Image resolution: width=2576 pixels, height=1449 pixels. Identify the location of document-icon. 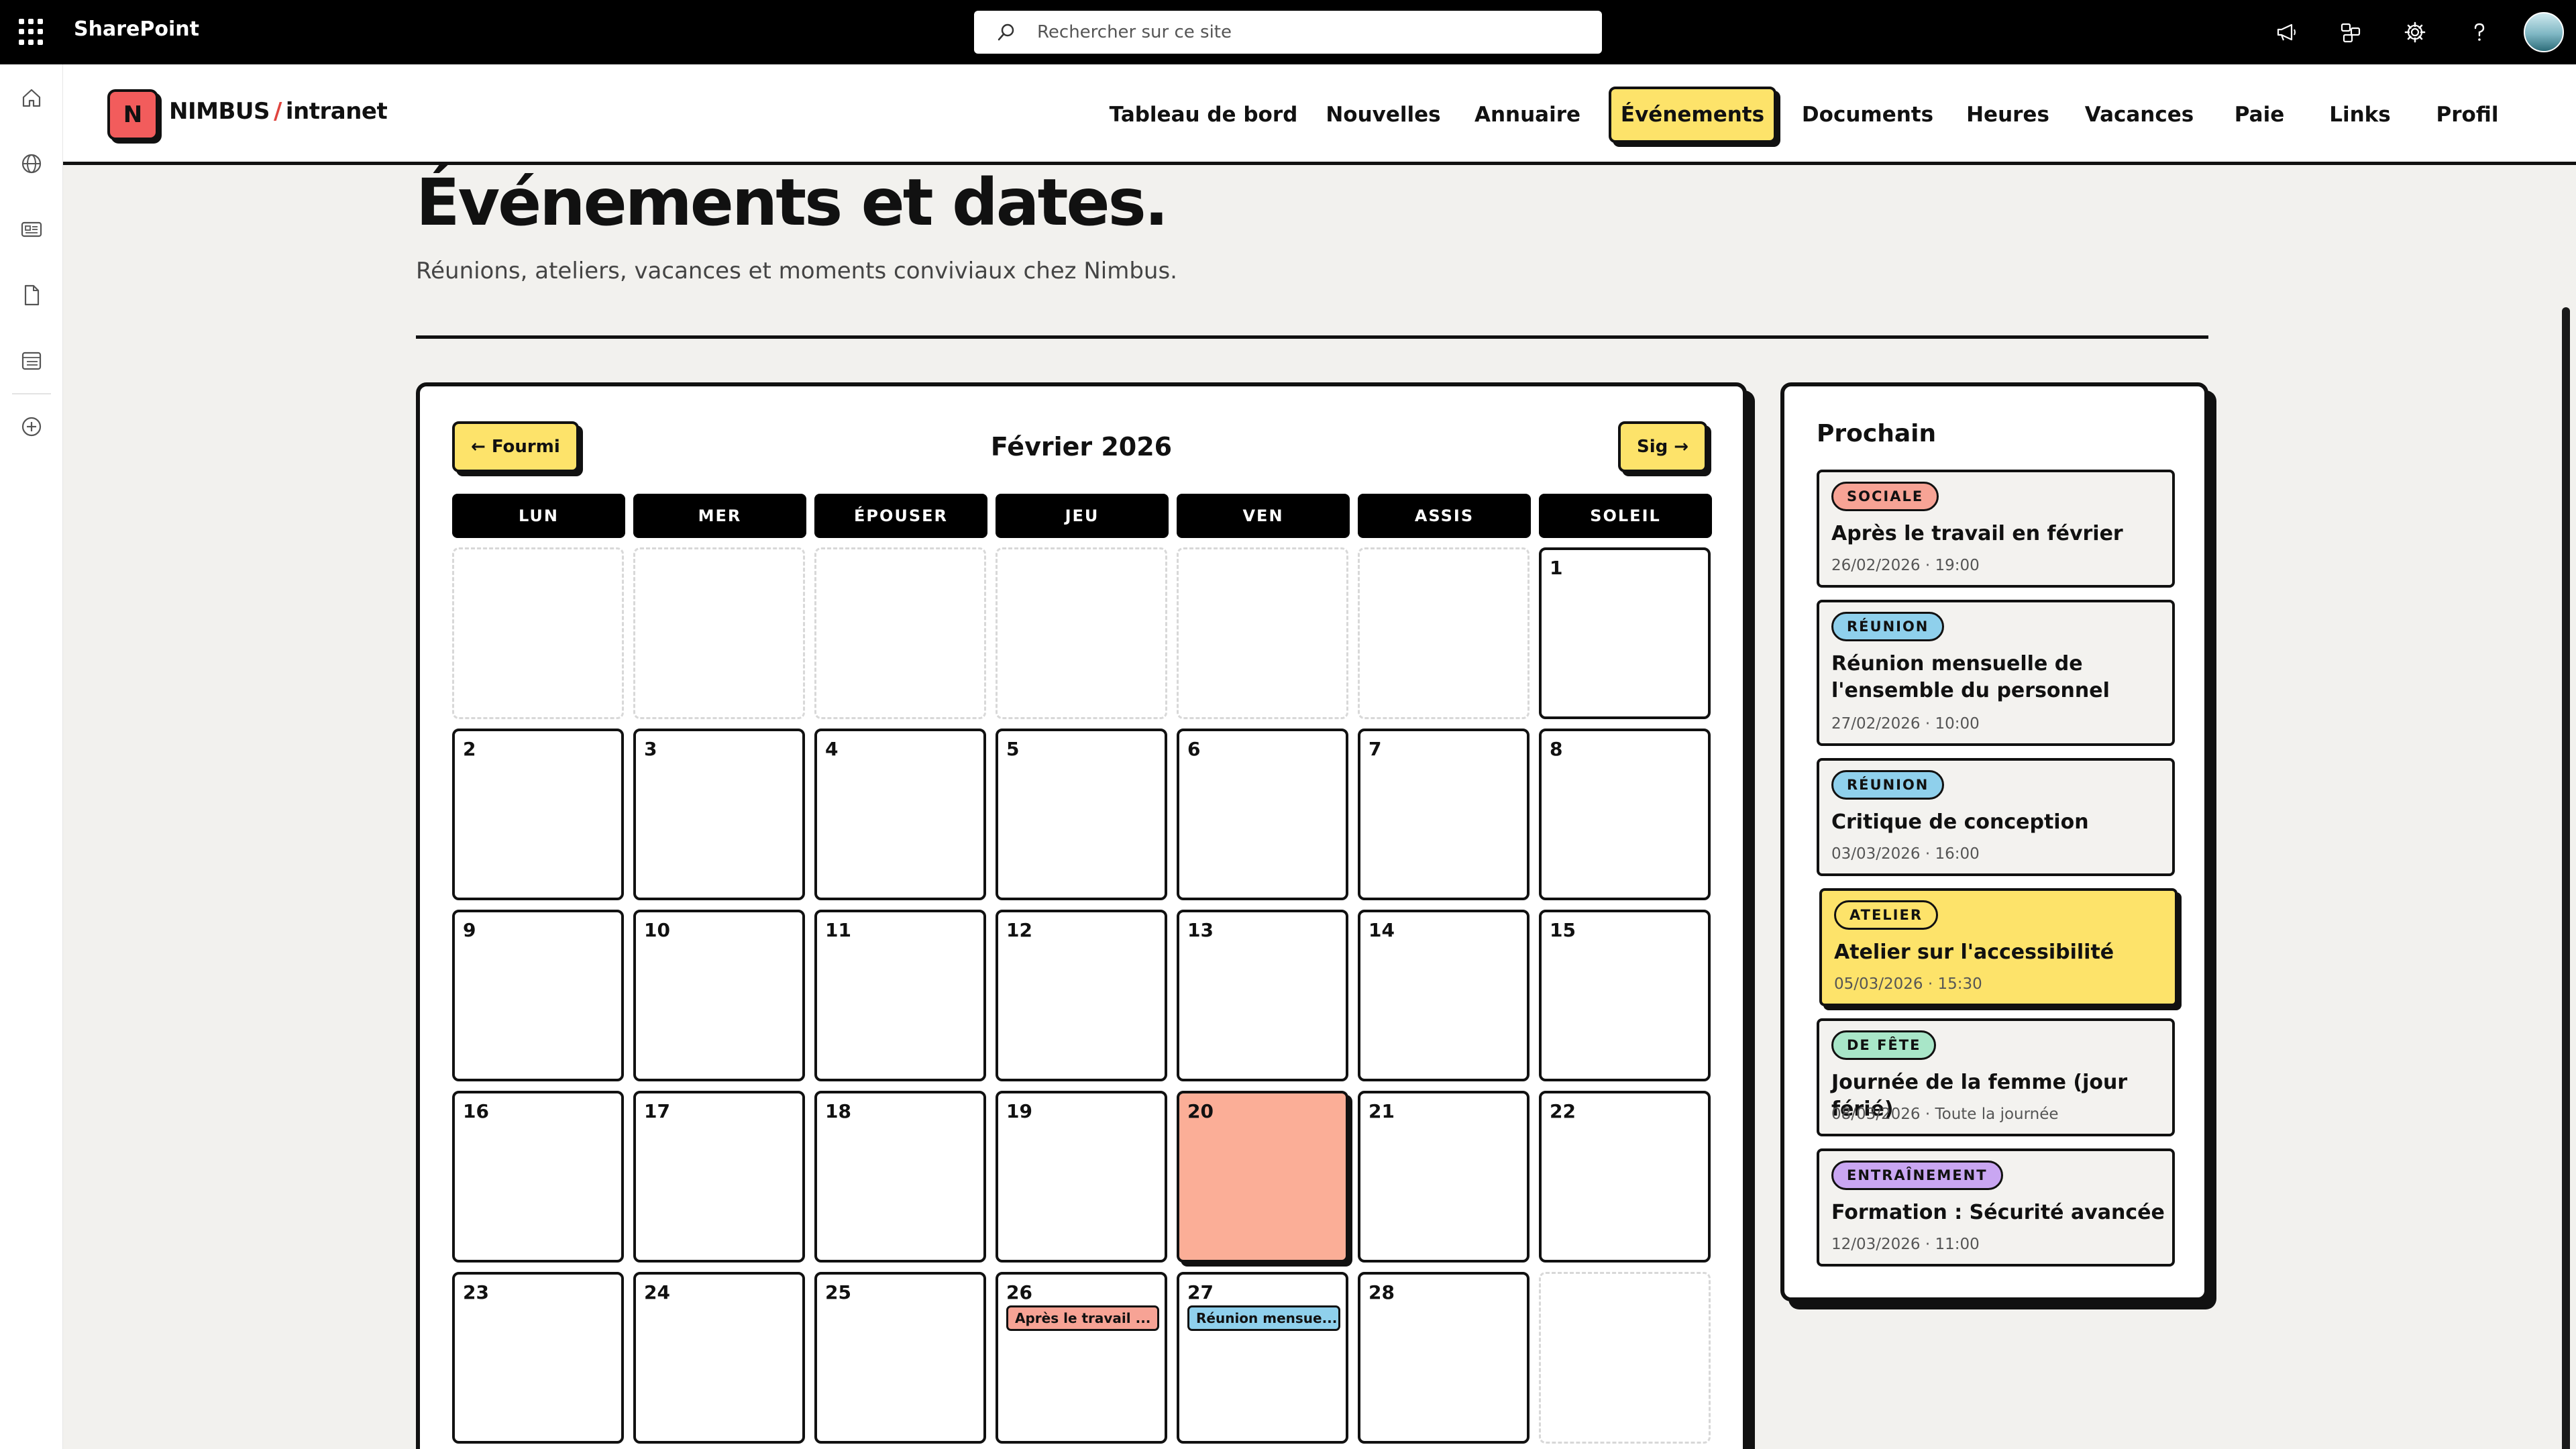
(31, 295).